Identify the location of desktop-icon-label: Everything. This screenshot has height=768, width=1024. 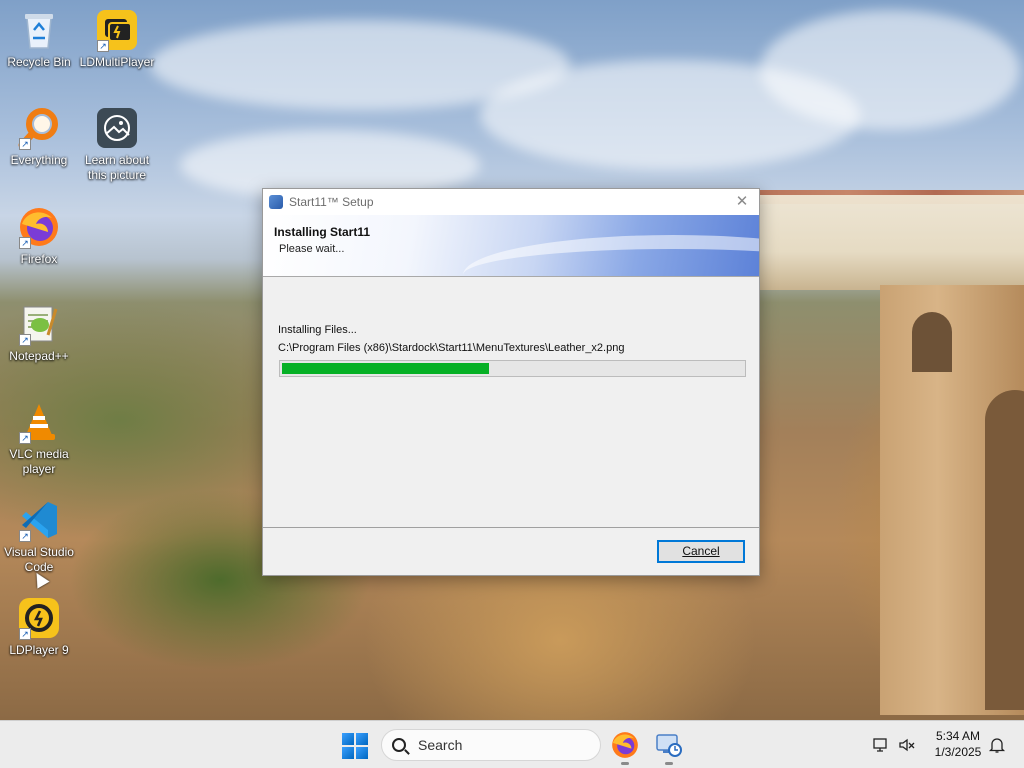
(39, 160).